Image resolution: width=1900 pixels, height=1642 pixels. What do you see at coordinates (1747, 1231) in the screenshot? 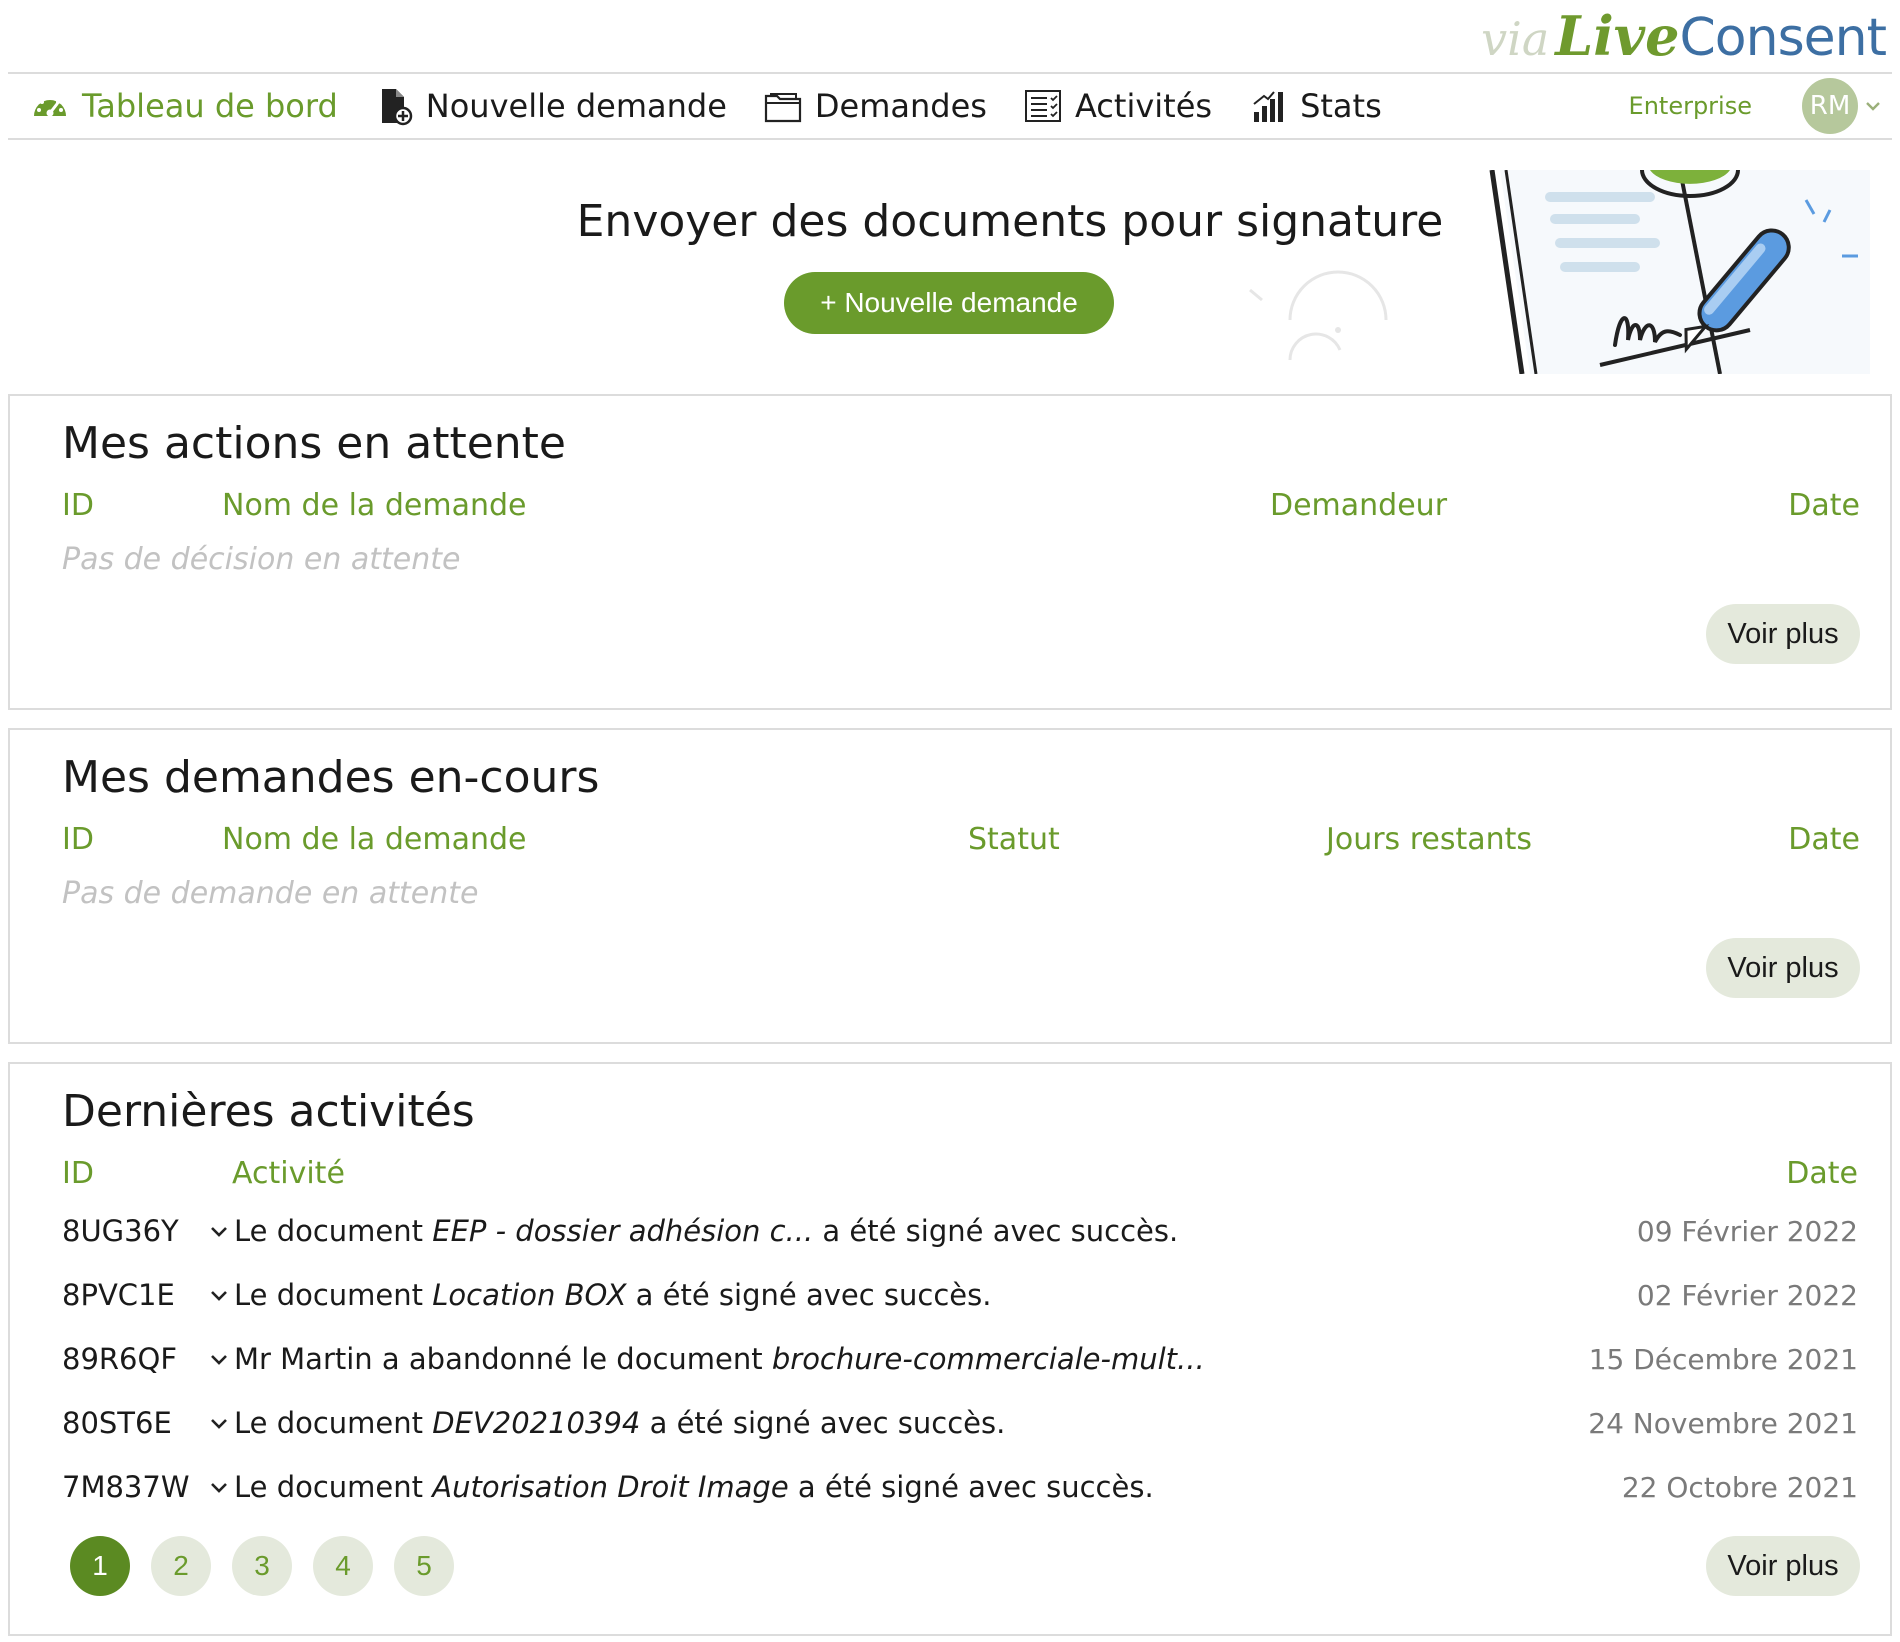
I see `activity-date: 09 Février 2022` at bounding box center [1747, 1231].